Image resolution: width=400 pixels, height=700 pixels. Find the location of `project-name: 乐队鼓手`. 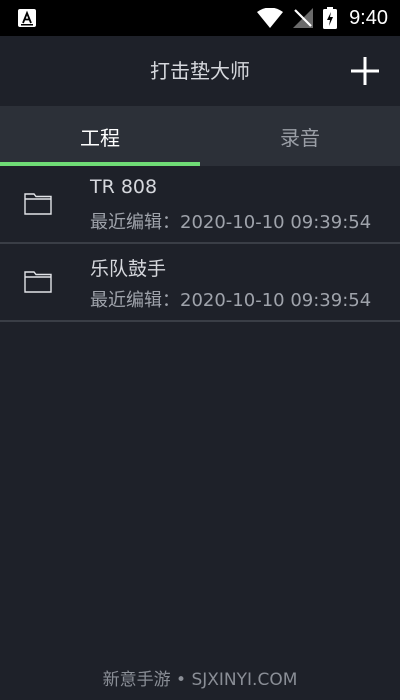

project-name: 乐队鼓手 is located at coordinates (128, 269).